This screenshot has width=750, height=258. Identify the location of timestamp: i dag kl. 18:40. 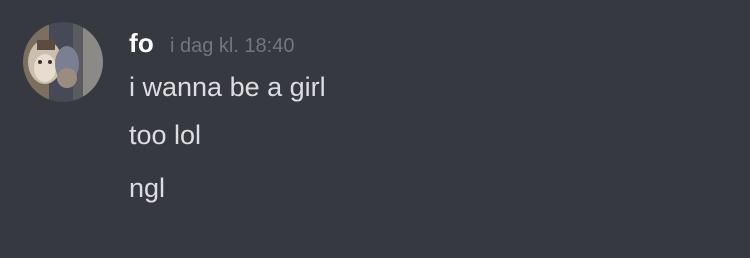
(232, 46).